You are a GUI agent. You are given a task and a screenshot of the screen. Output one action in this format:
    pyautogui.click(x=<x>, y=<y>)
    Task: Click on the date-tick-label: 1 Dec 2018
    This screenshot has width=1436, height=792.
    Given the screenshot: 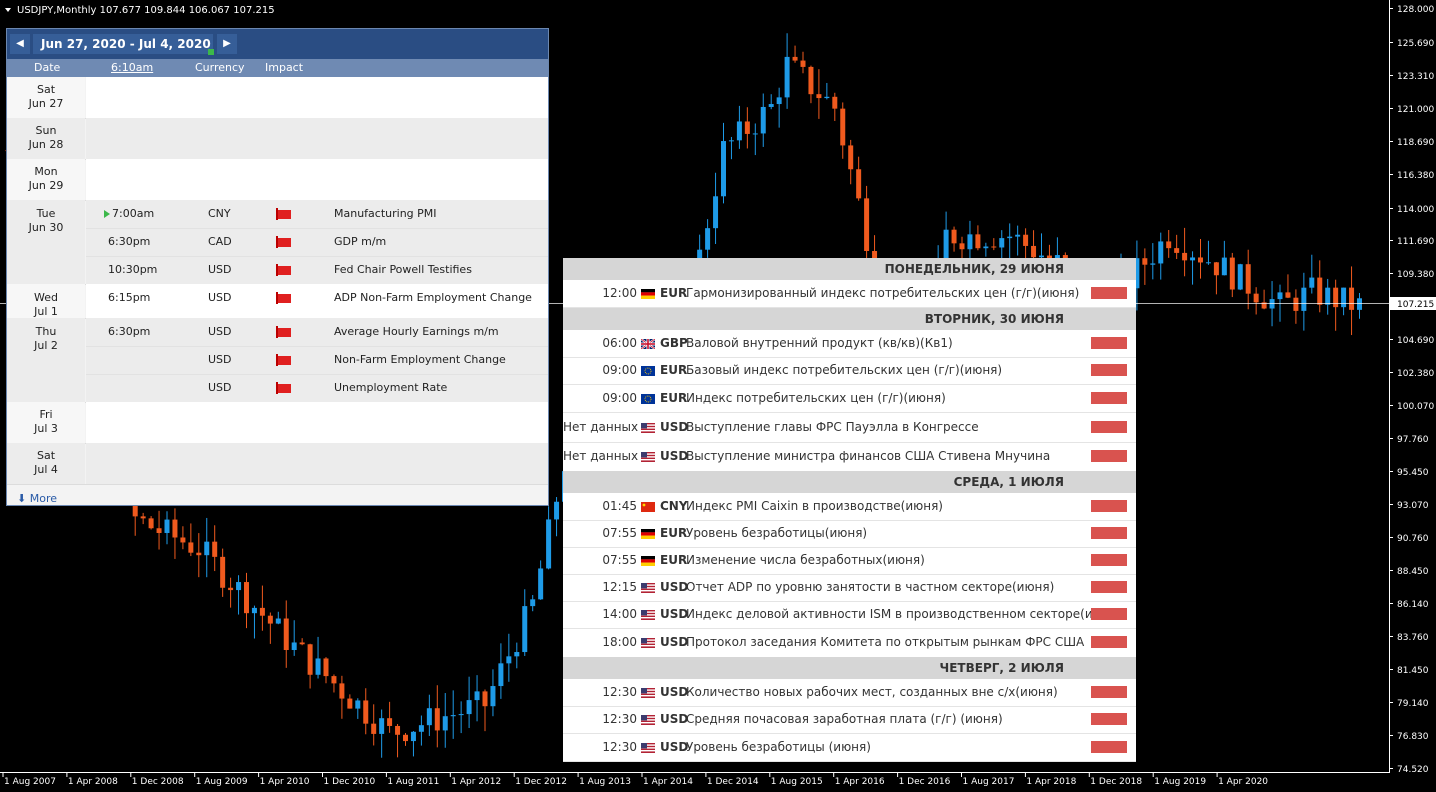 What is the action you would take?
    pyautogui.click(x=1116, y=782)
    